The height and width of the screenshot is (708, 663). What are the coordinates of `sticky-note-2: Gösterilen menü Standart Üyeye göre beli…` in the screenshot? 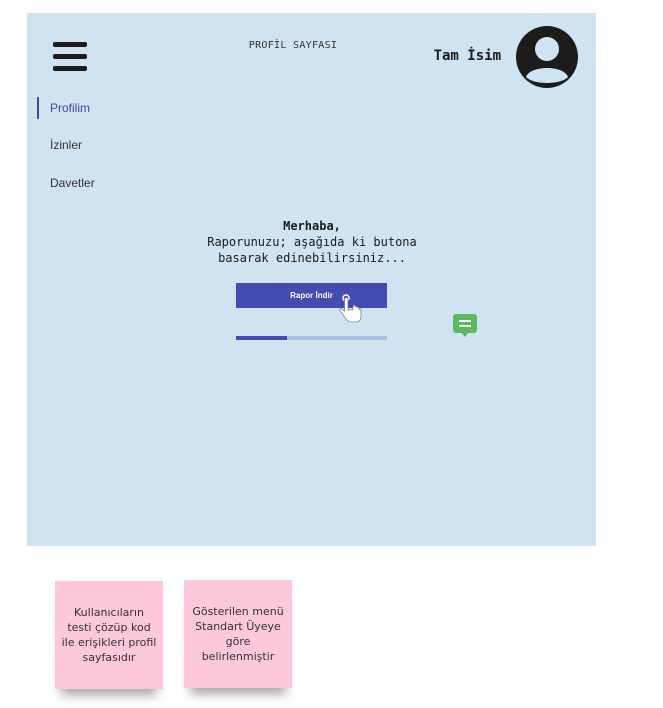 It's located at (238, 634).